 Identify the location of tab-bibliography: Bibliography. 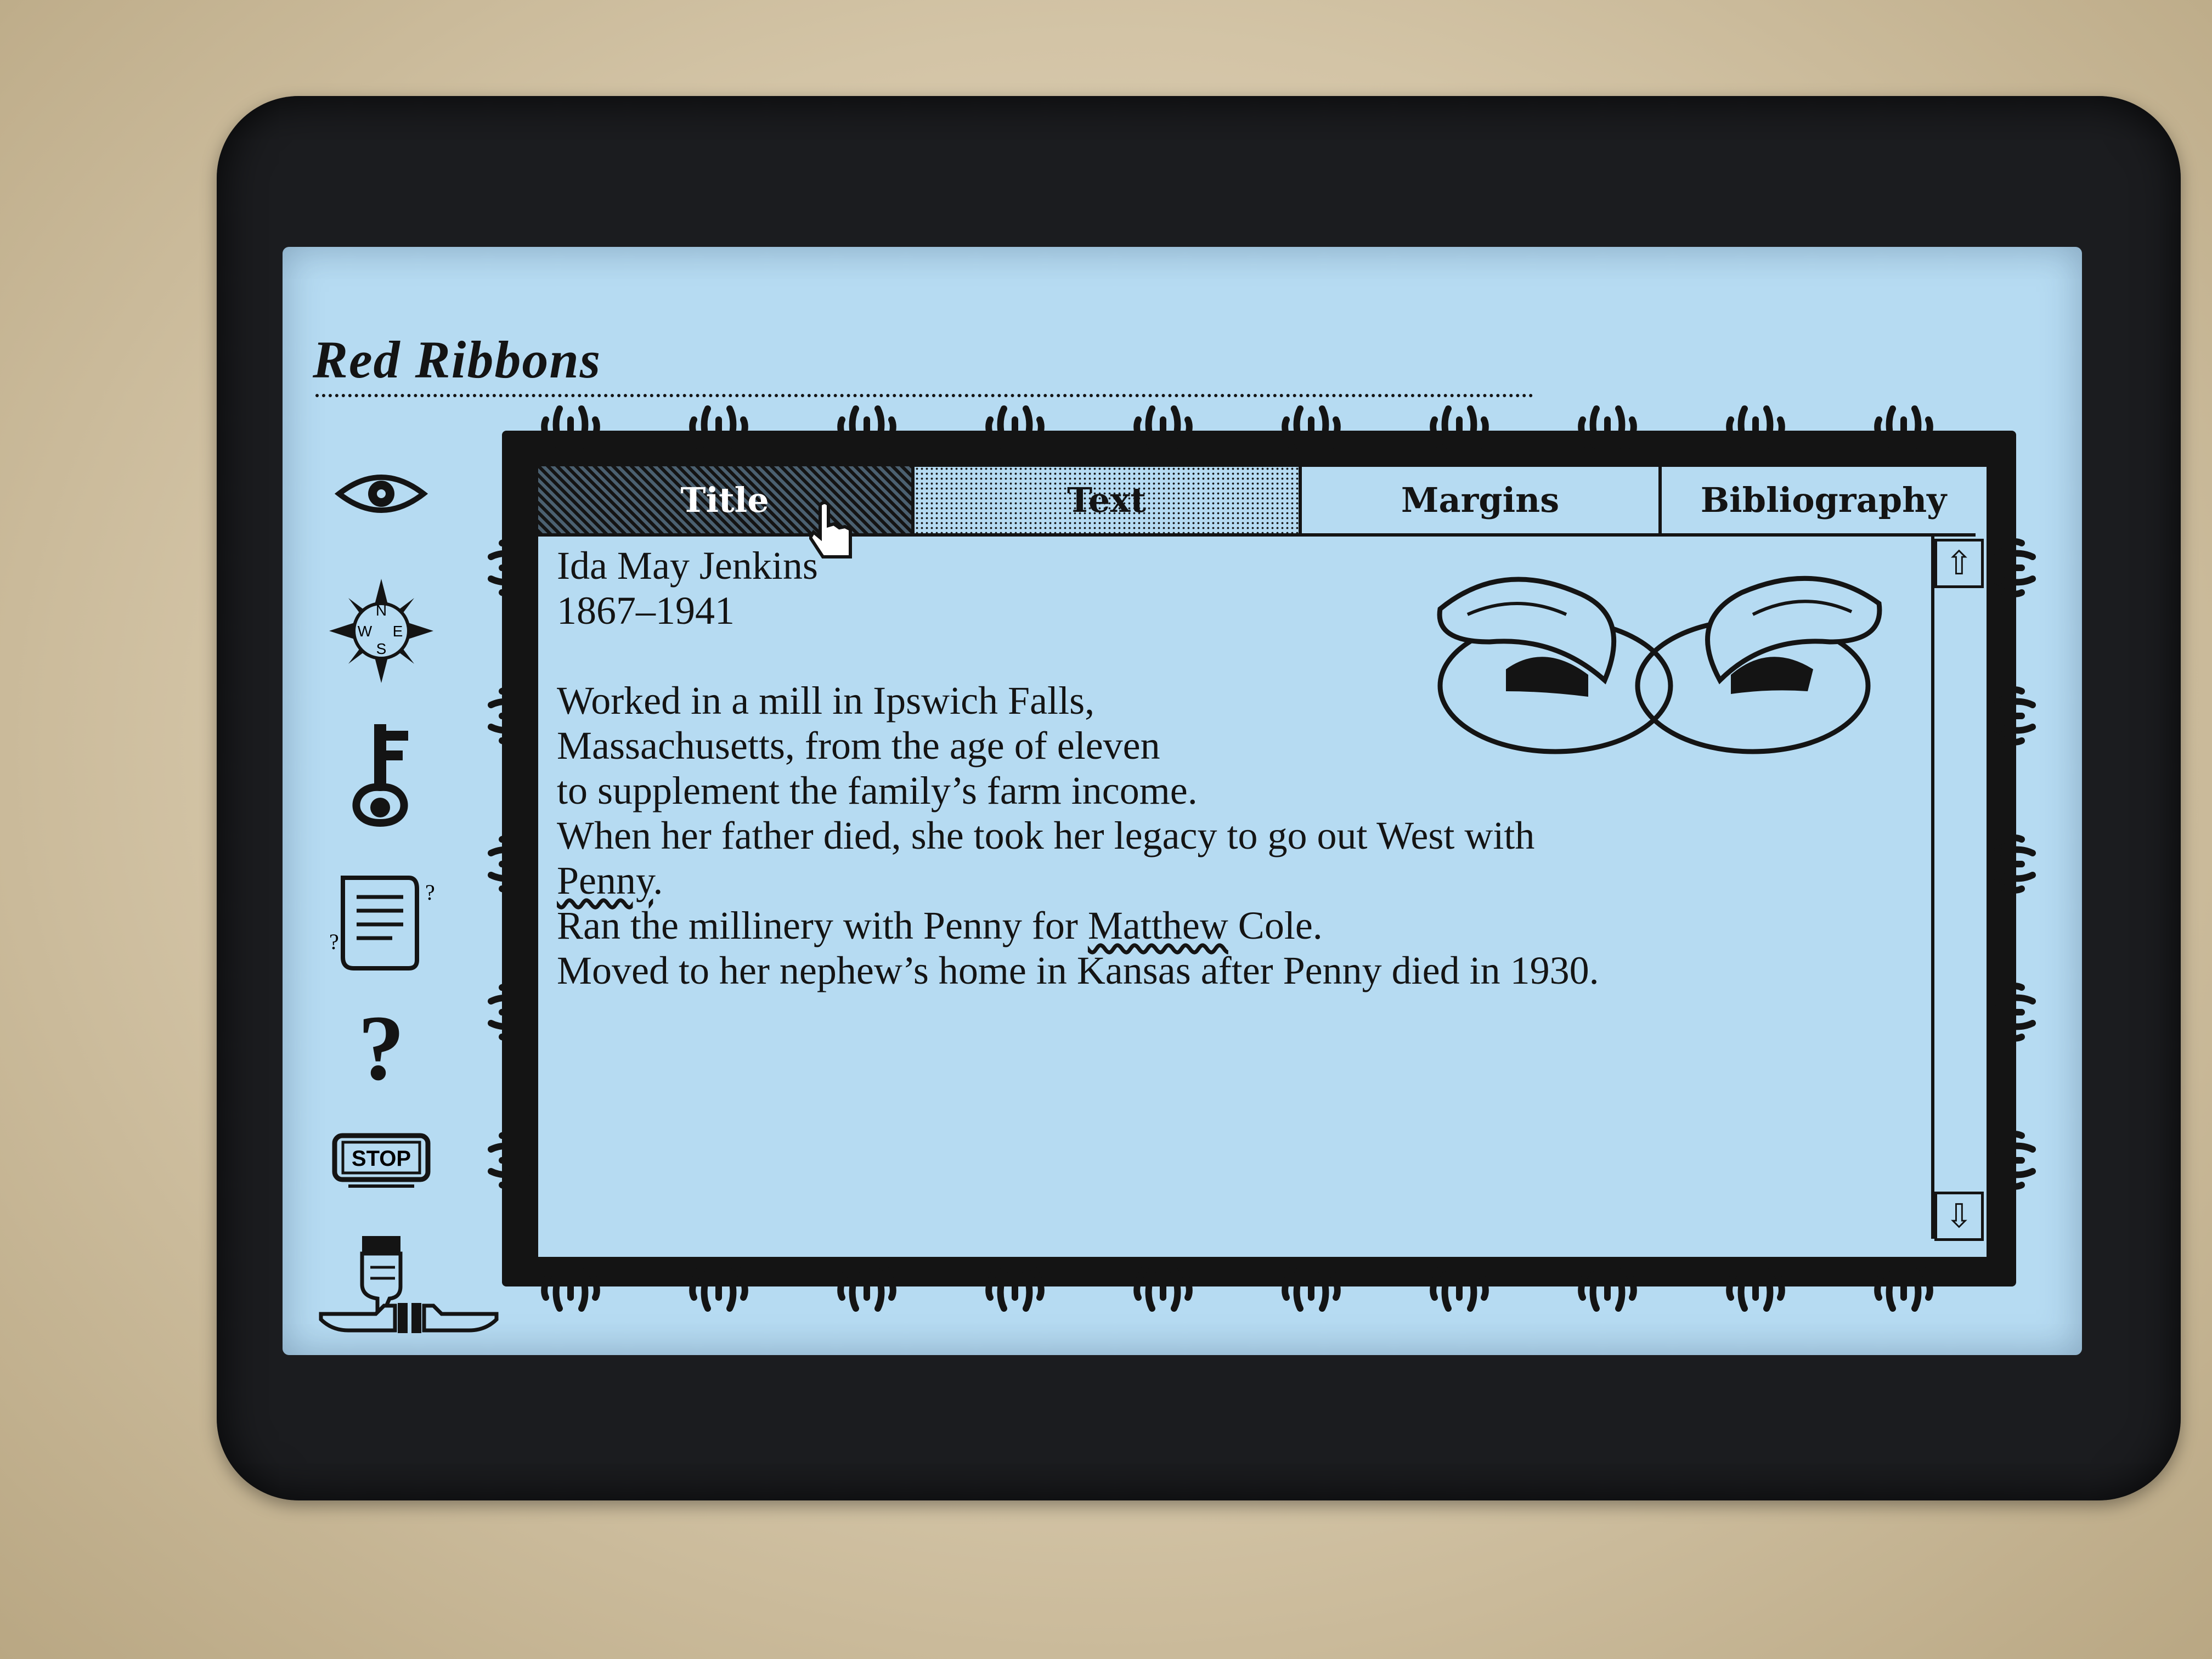
(1823, 499).